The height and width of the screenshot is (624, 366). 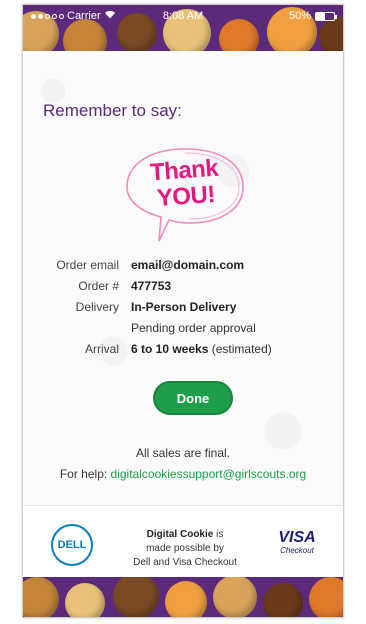 What do you see at coordinates (188, 264) in the screenshot?
I see `order-email-value: email@domain.com` at bounding box center [188, 264].